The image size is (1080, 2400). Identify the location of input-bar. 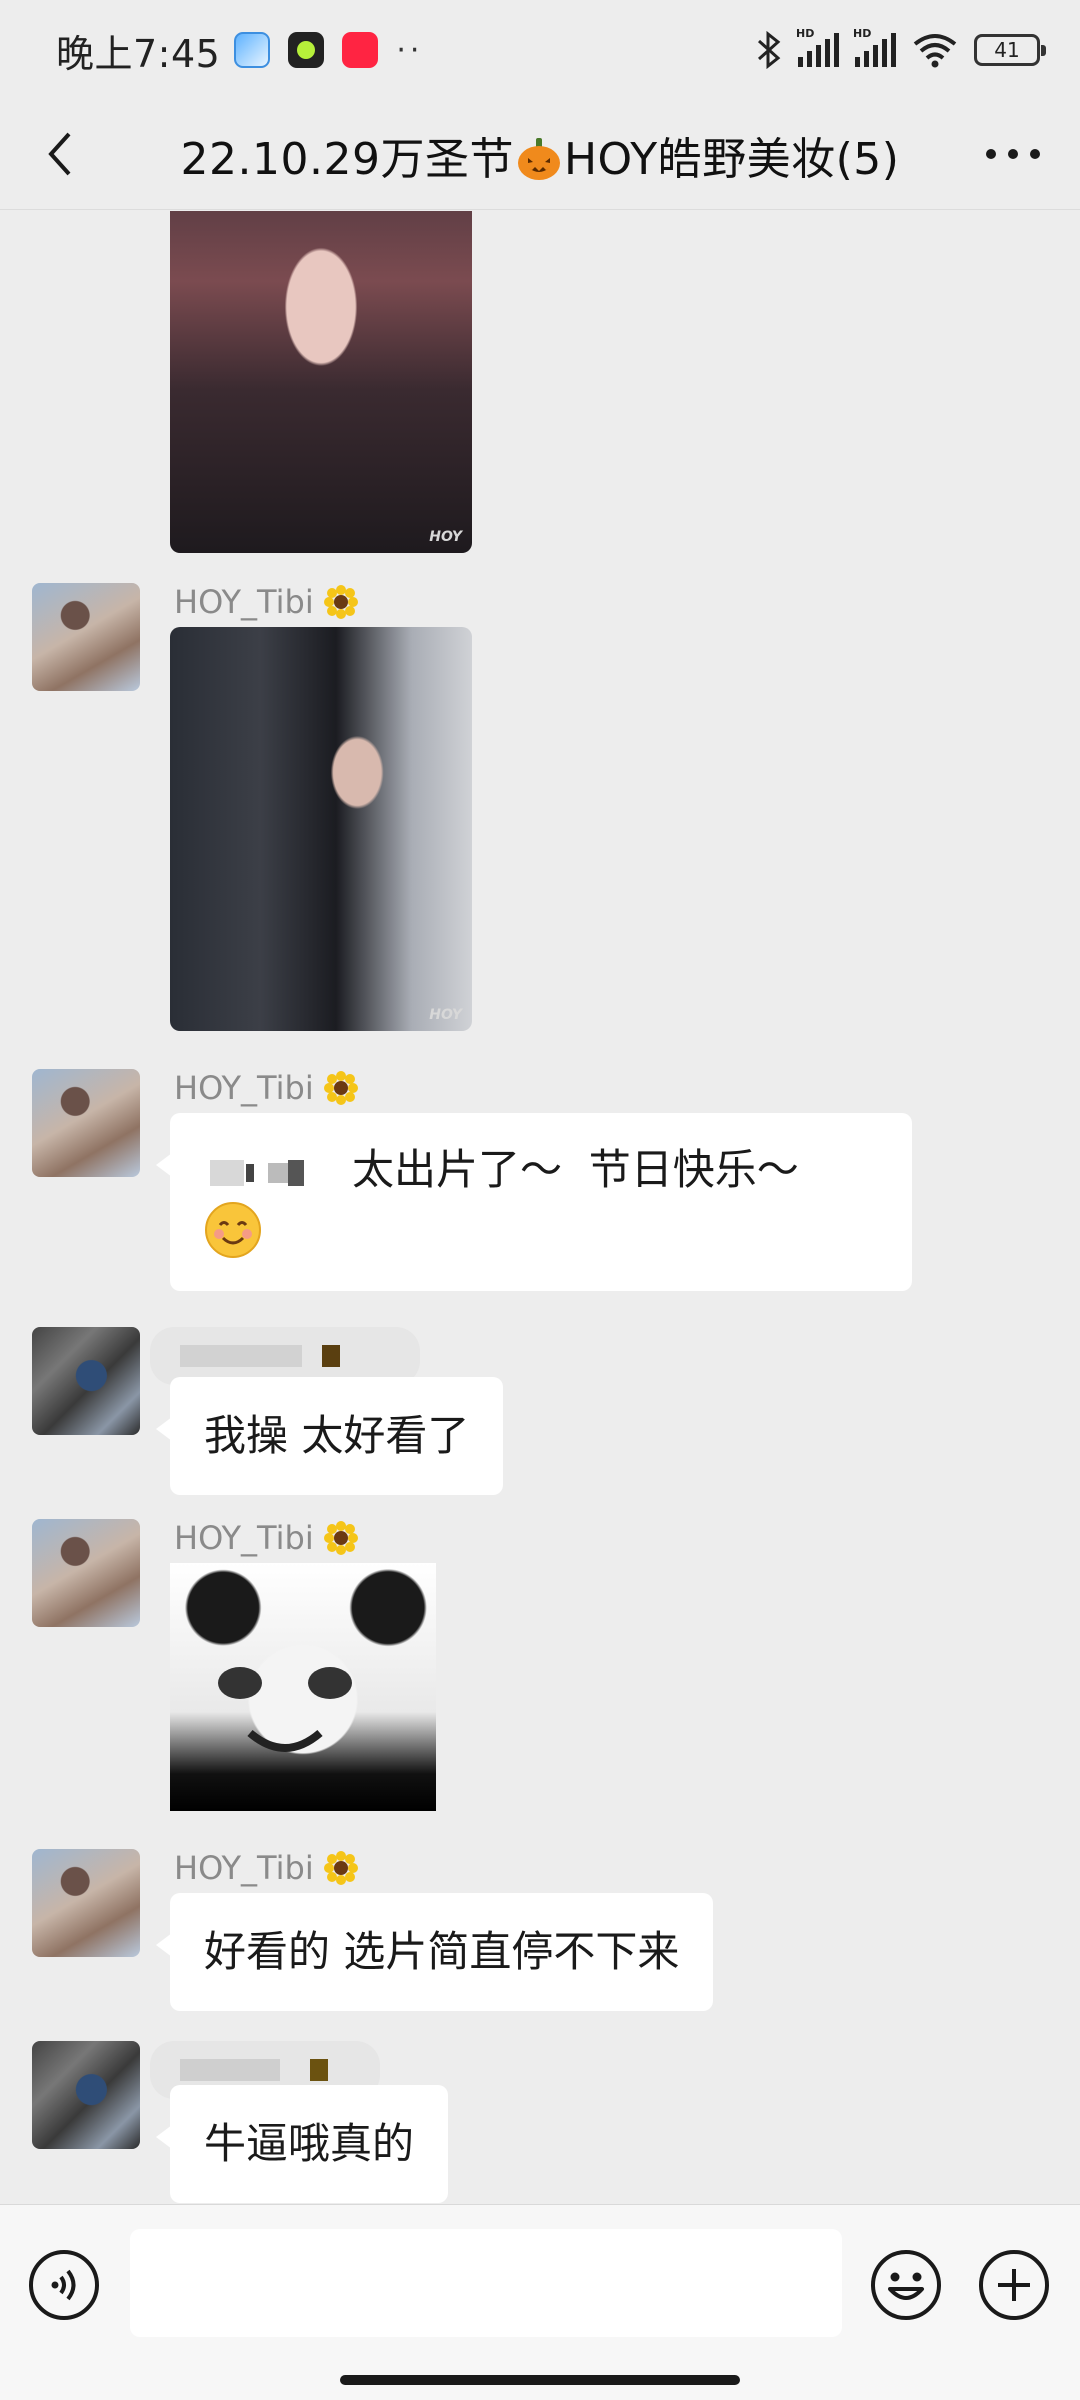
(540, 2302).